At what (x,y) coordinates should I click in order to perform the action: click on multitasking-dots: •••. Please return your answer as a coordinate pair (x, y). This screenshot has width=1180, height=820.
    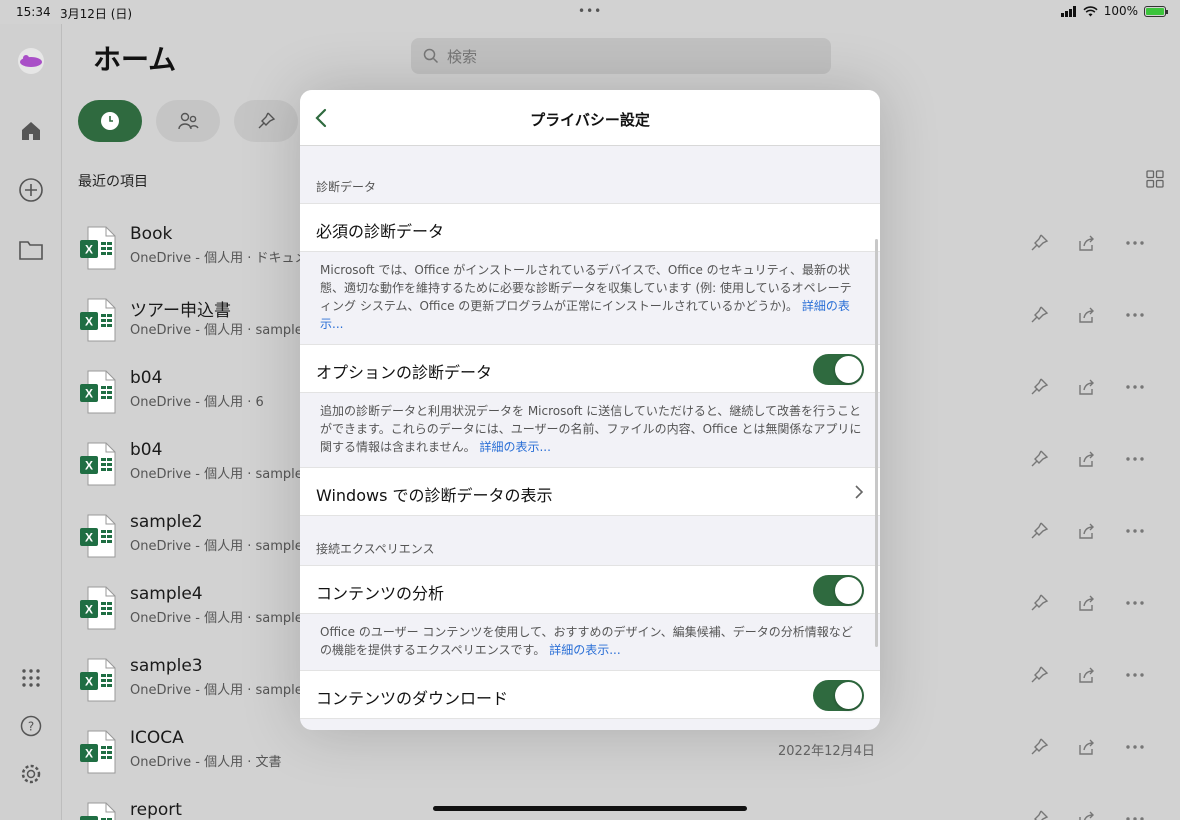
    Looking at the image, I should click on (590, 11).